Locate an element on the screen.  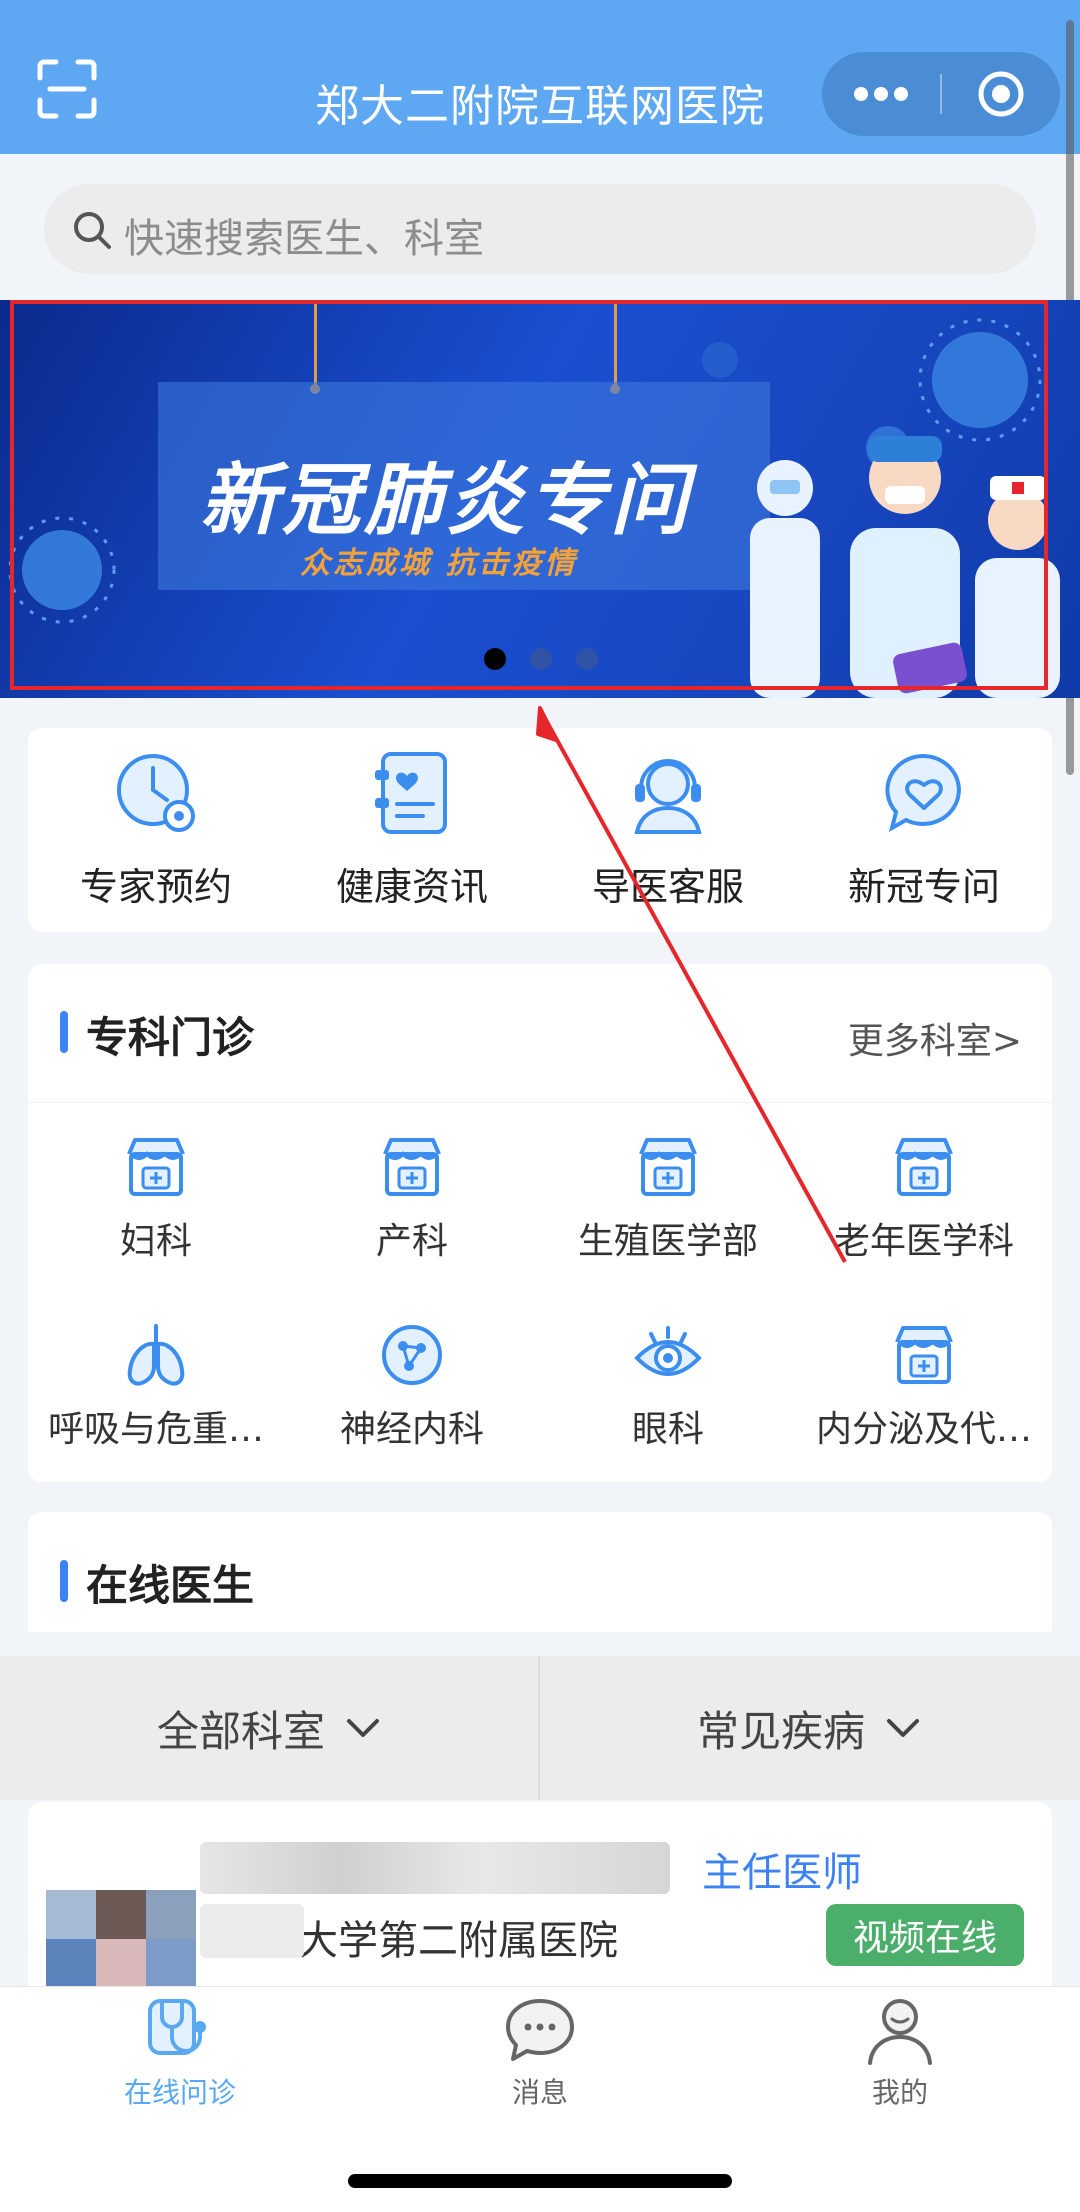
tab-online-consult: 在线问诊 is located at coordinates (180, 2053).